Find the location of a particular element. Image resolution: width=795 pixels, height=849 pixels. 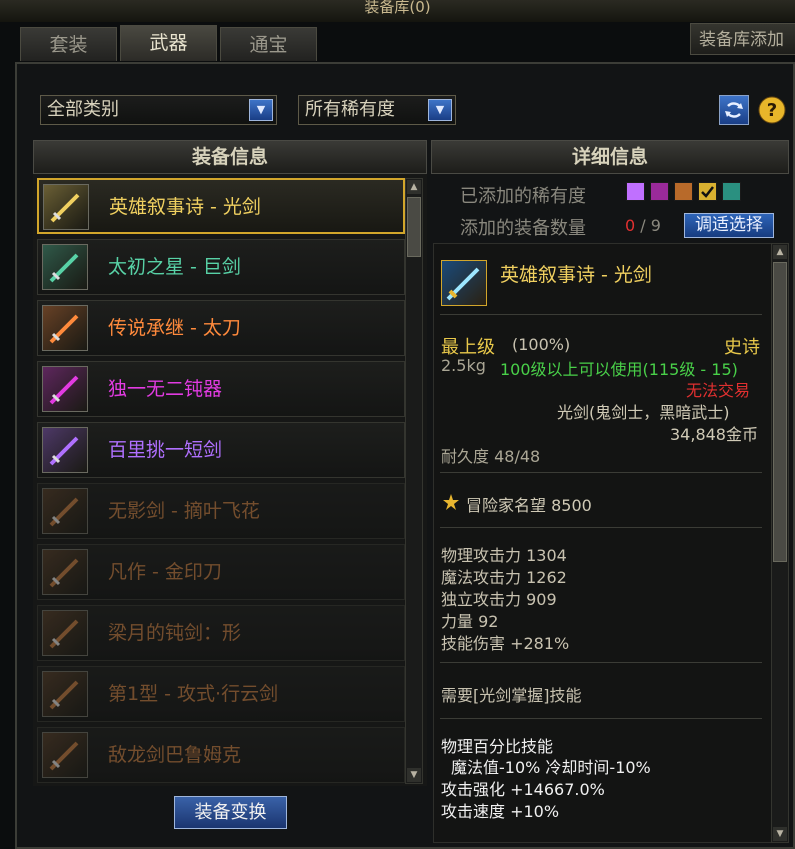

skill-line: 攻击强化 +14667.0% is located at coordinates (523, 789).